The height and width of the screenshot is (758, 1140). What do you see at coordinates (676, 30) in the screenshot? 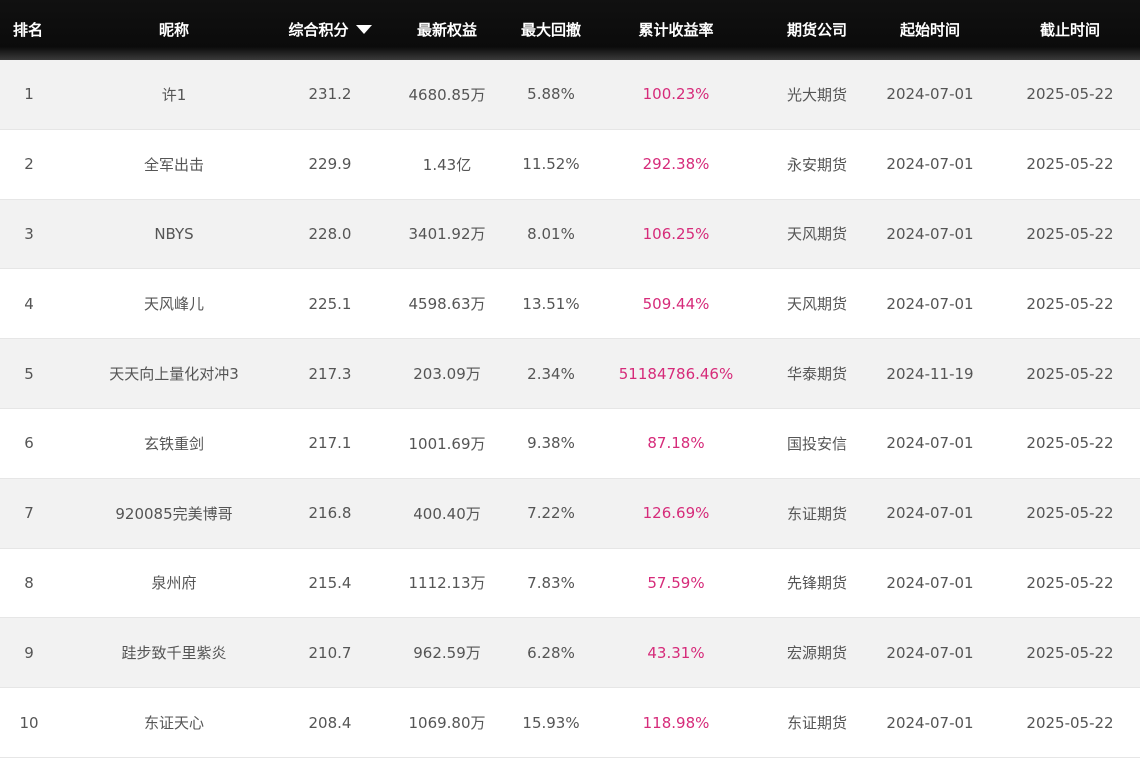
I see `header-return: 累计收益率` at bounding box center [676, 30].